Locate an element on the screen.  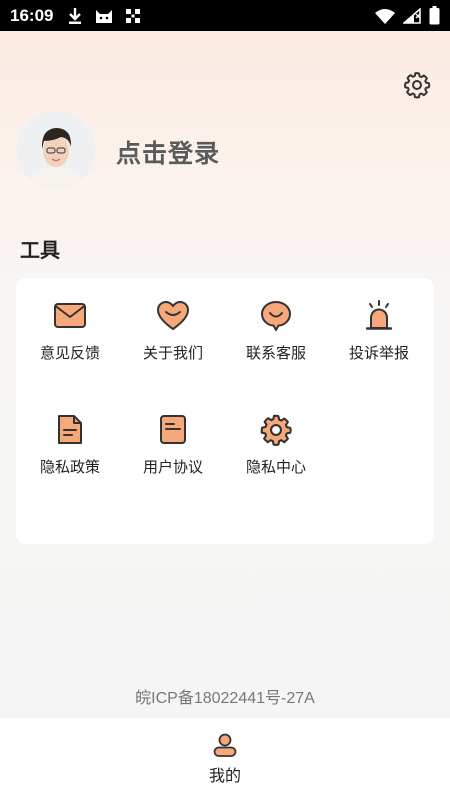
avatar is located at coordinates (56, 150).